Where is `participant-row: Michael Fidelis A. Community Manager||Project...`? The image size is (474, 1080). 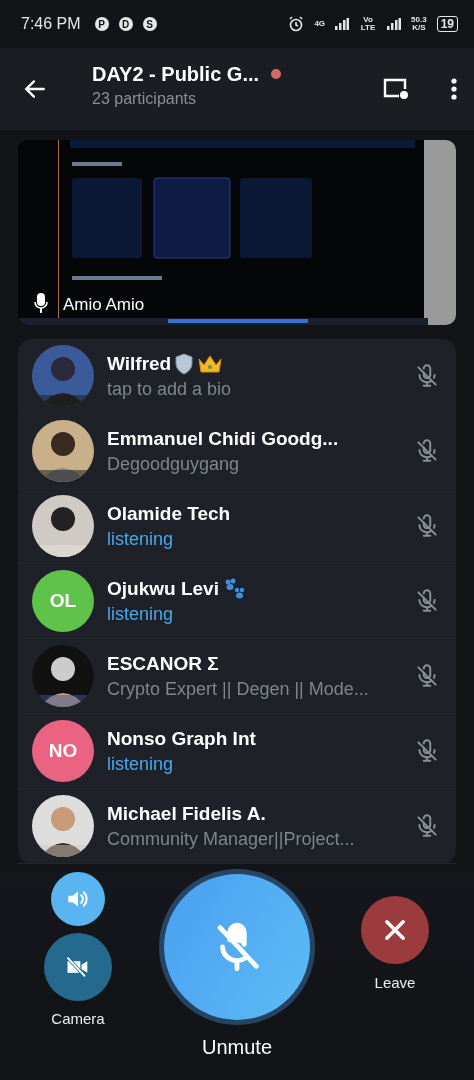 participant-row: Michael Fidelis A. Community Manager||Project... is located at coordinates (237, 826).